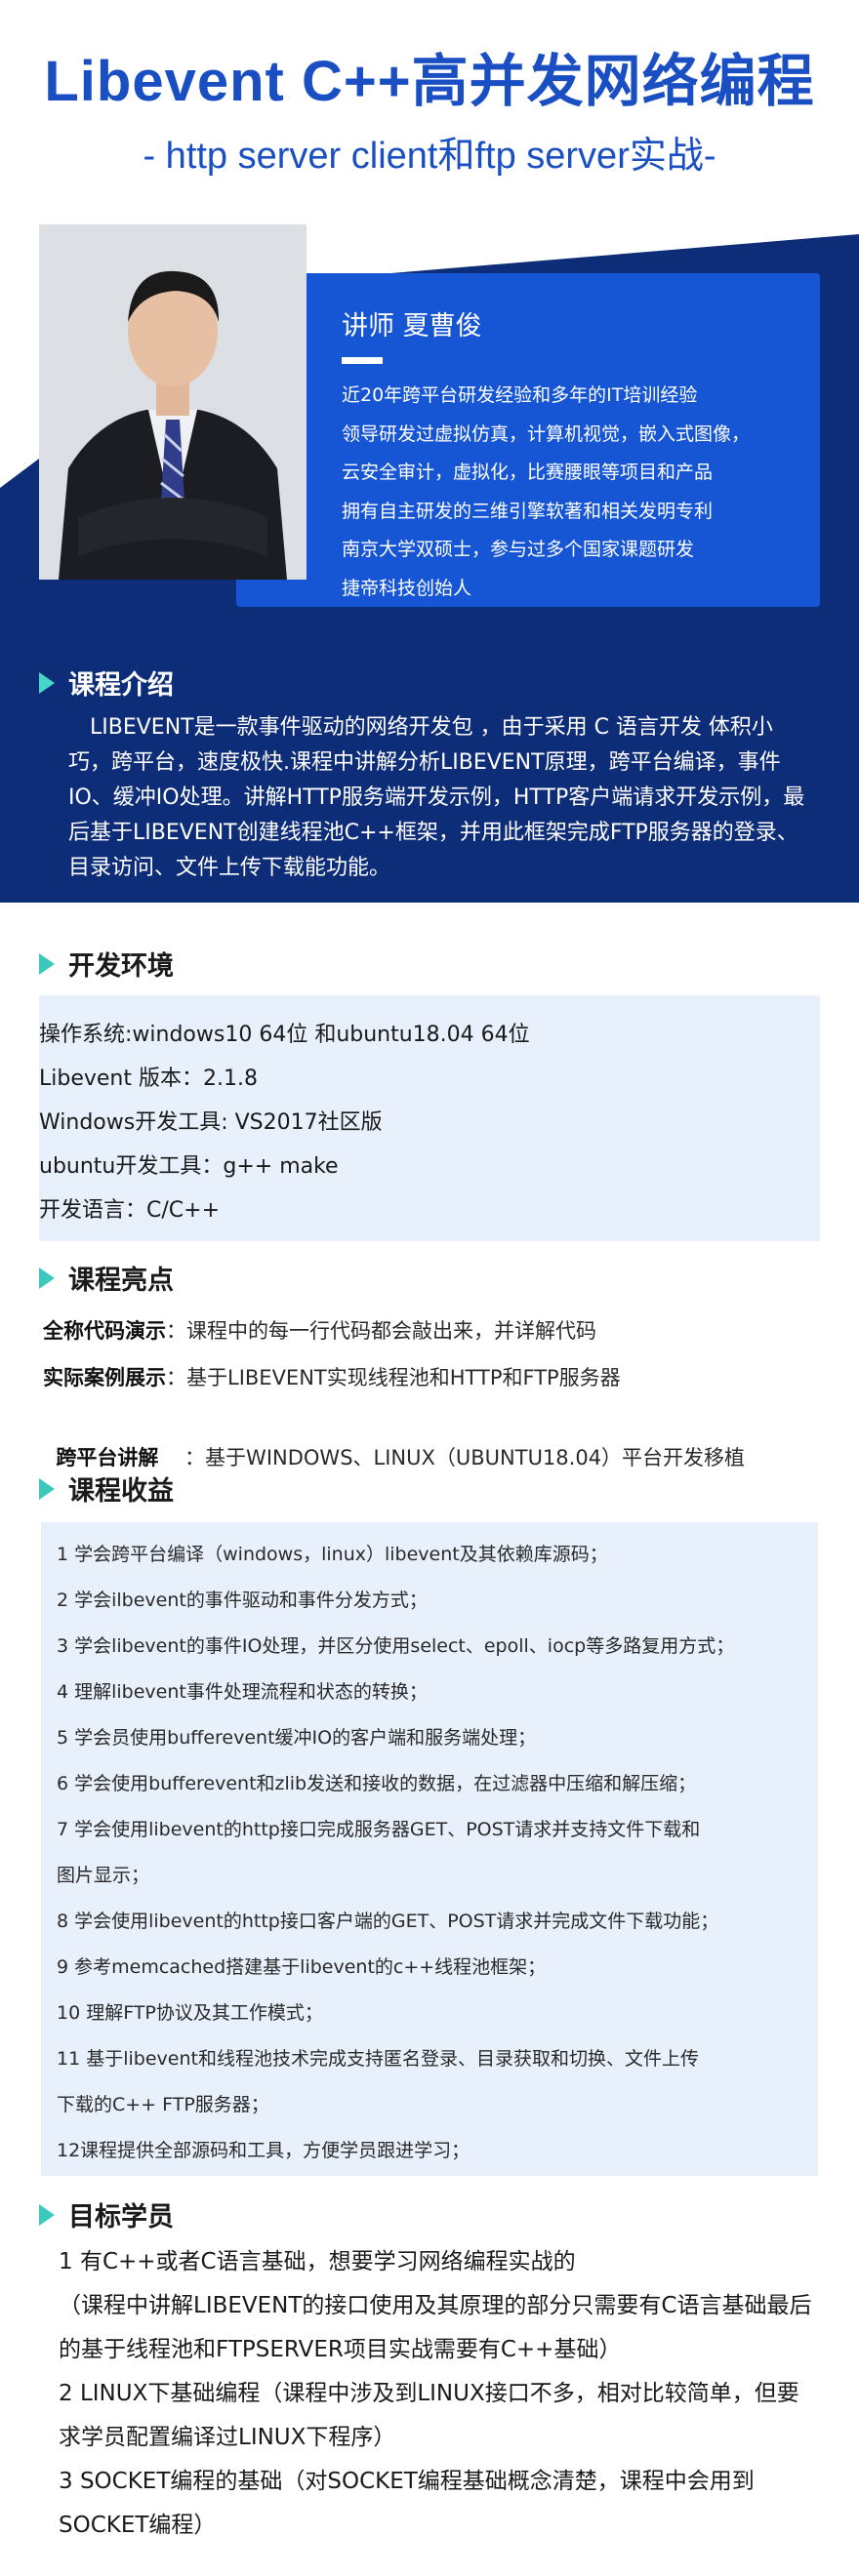 The image size is (859, 2576). Describe the element at coordinates (430, 81) in the screenshot. I see `course-title: Libevent C++高并发网络编程` at that location.